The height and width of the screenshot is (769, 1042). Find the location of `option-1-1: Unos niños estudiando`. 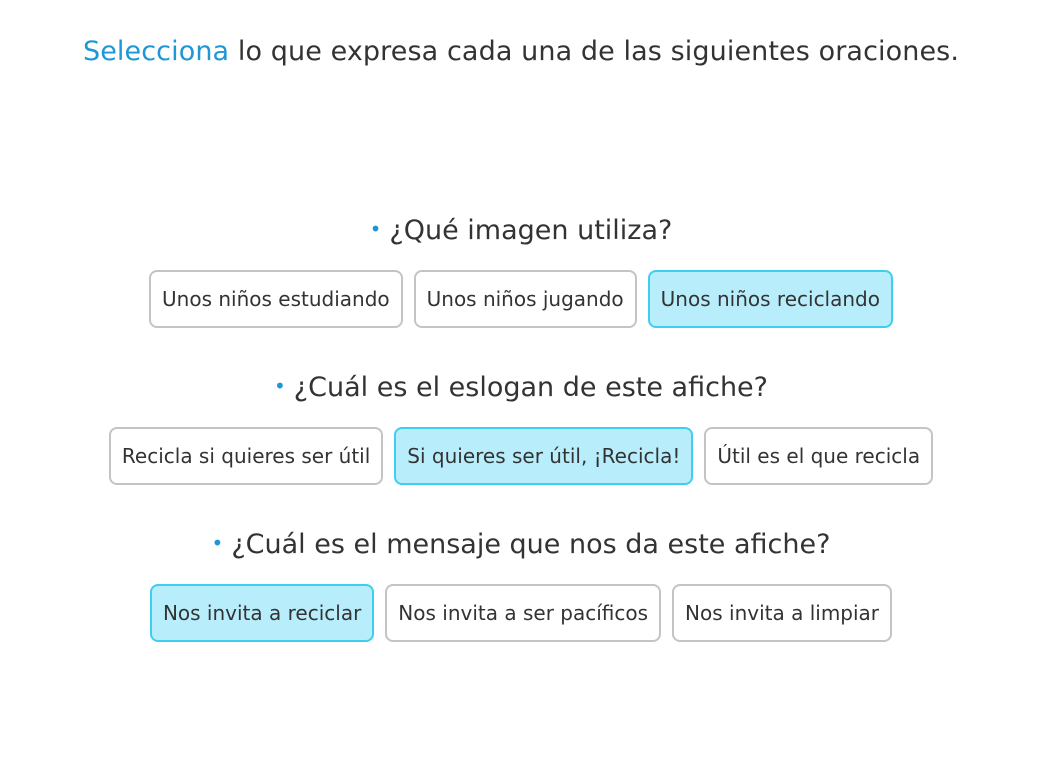

option-1-1: Unos niños estudiando is located at coordinates (276, 299).